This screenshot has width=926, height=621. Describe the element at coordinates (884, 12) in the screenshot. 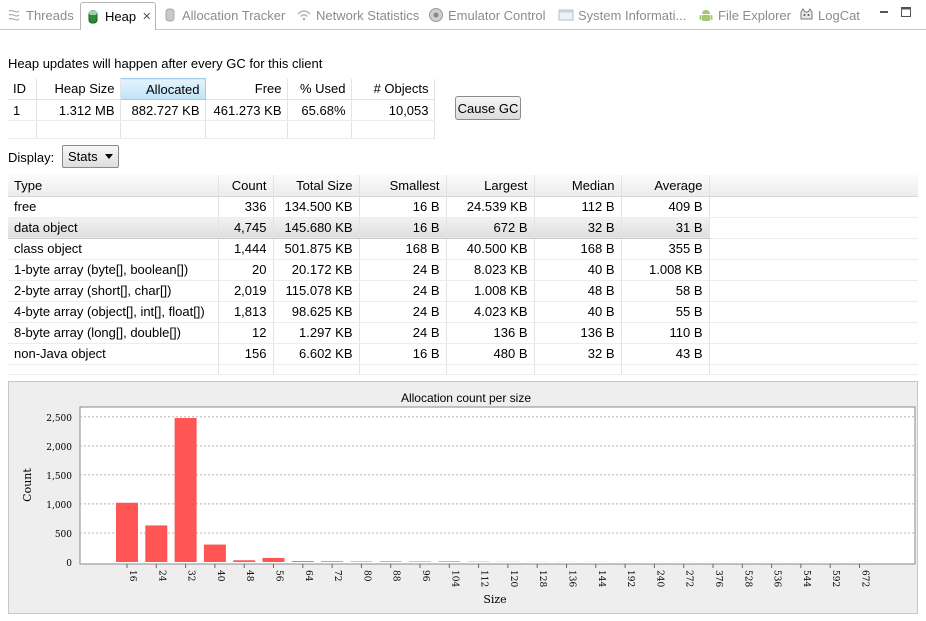

I see `minimize-icon` at that location.